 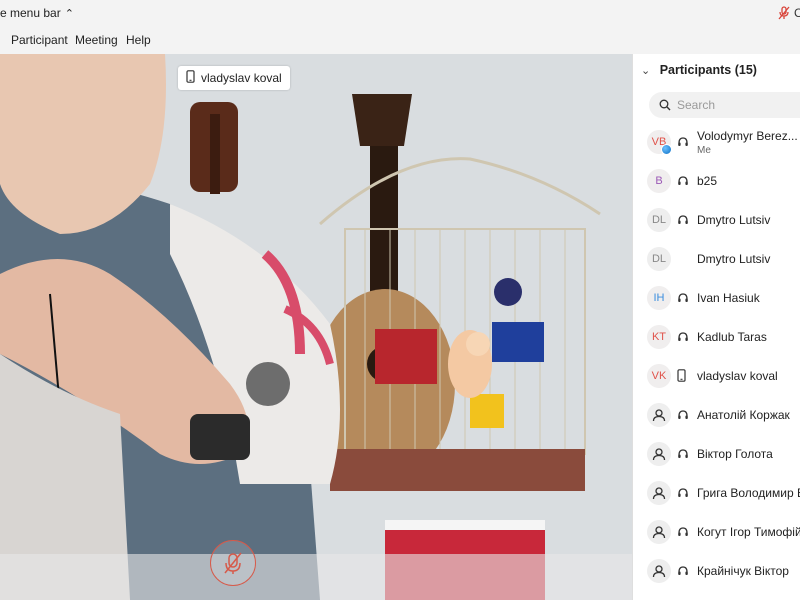 I want to click on participant-row: Віктор Голота, so click(x=716, y=455).